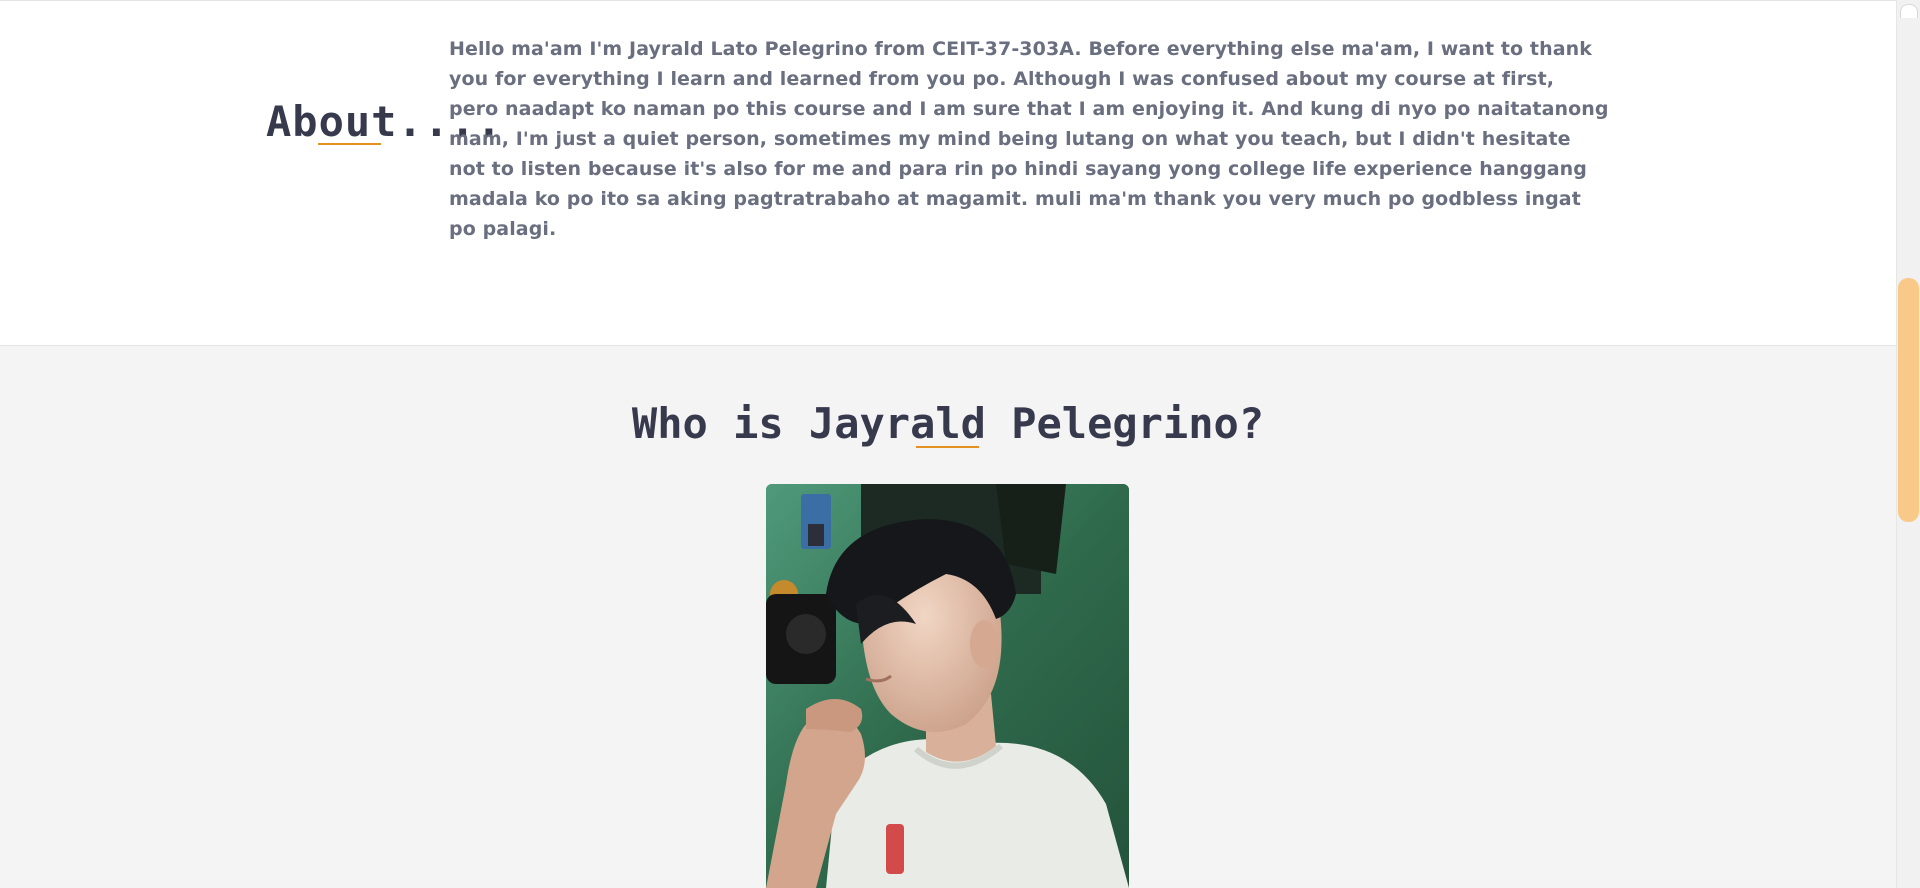  Describe the element at coordinates (349, 144) in the screenshot. I see `about-heading-underline` at that location.